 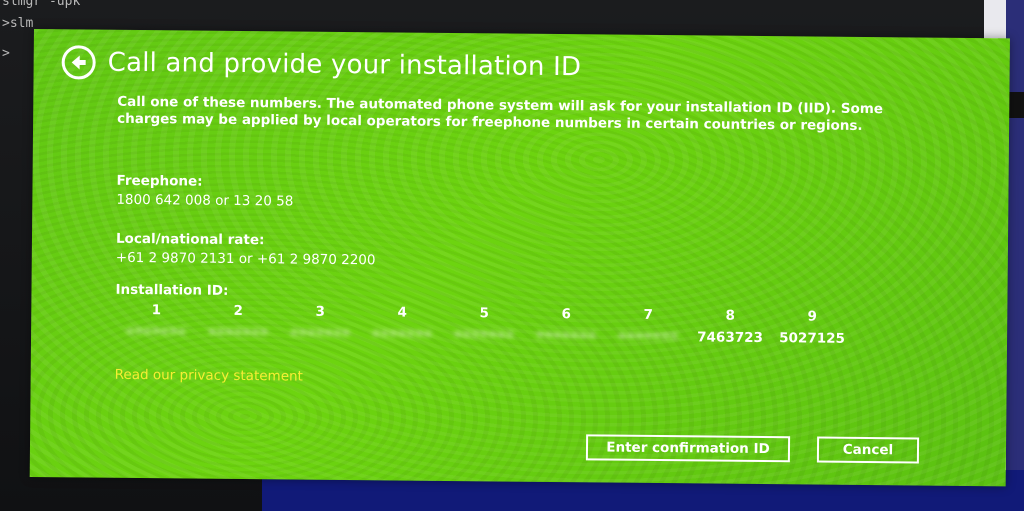 What do you see at coordinates (648, 314) in the screenshot?
I see `iid-group-number: 7` at bounding box center [648, 314].